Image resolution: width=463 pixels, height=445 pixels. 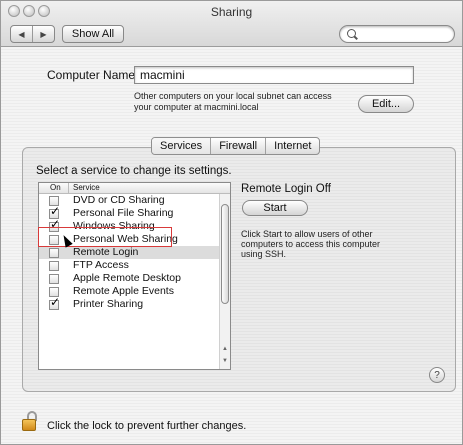 I want to click on table-row: ✓ Personal File Sharing, so click(x=134, y=212).